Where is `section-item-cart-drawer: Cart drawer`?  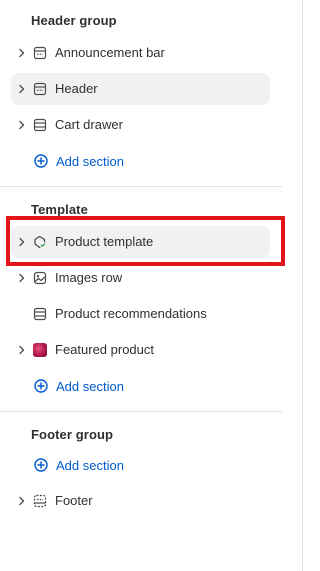 section-item-cart-drawer: Cart drawer is located at coordinates (140, 125).